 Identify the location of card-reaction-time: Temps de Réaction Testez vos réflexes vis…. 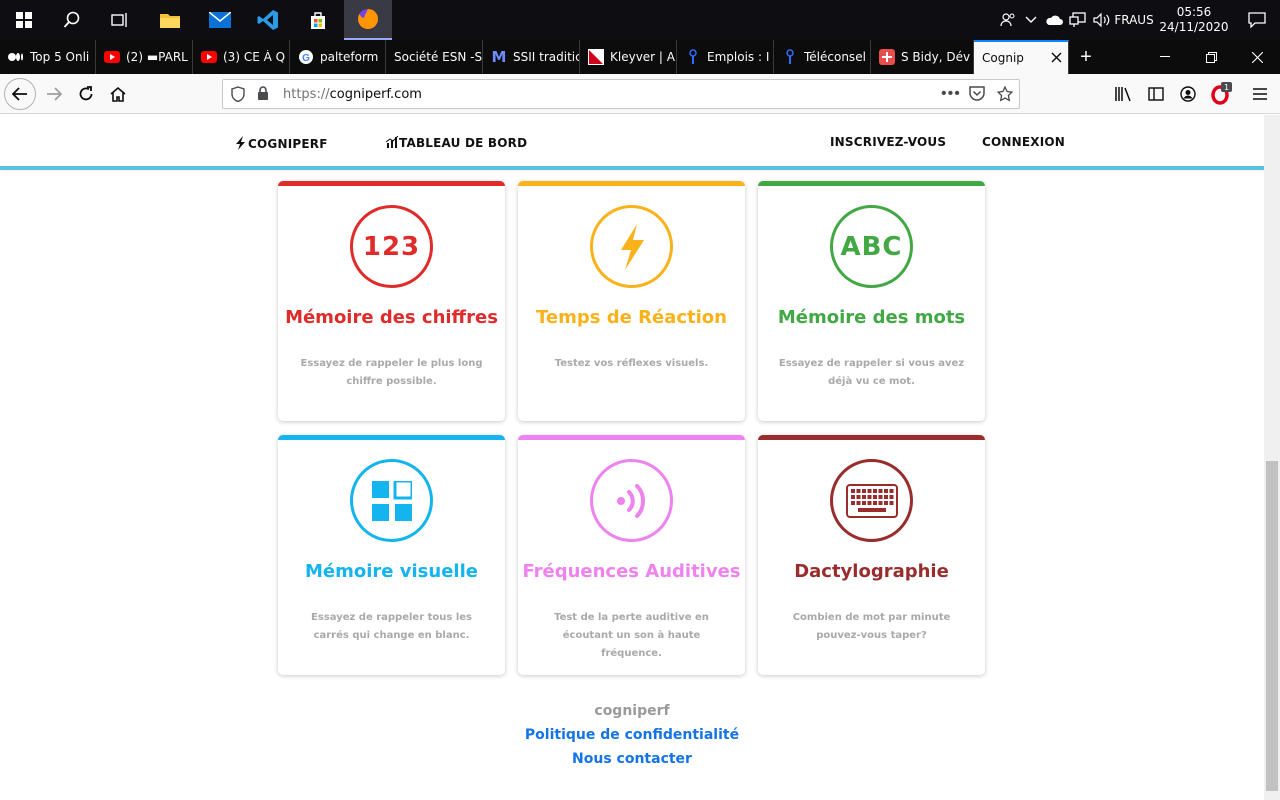
(631, 301).